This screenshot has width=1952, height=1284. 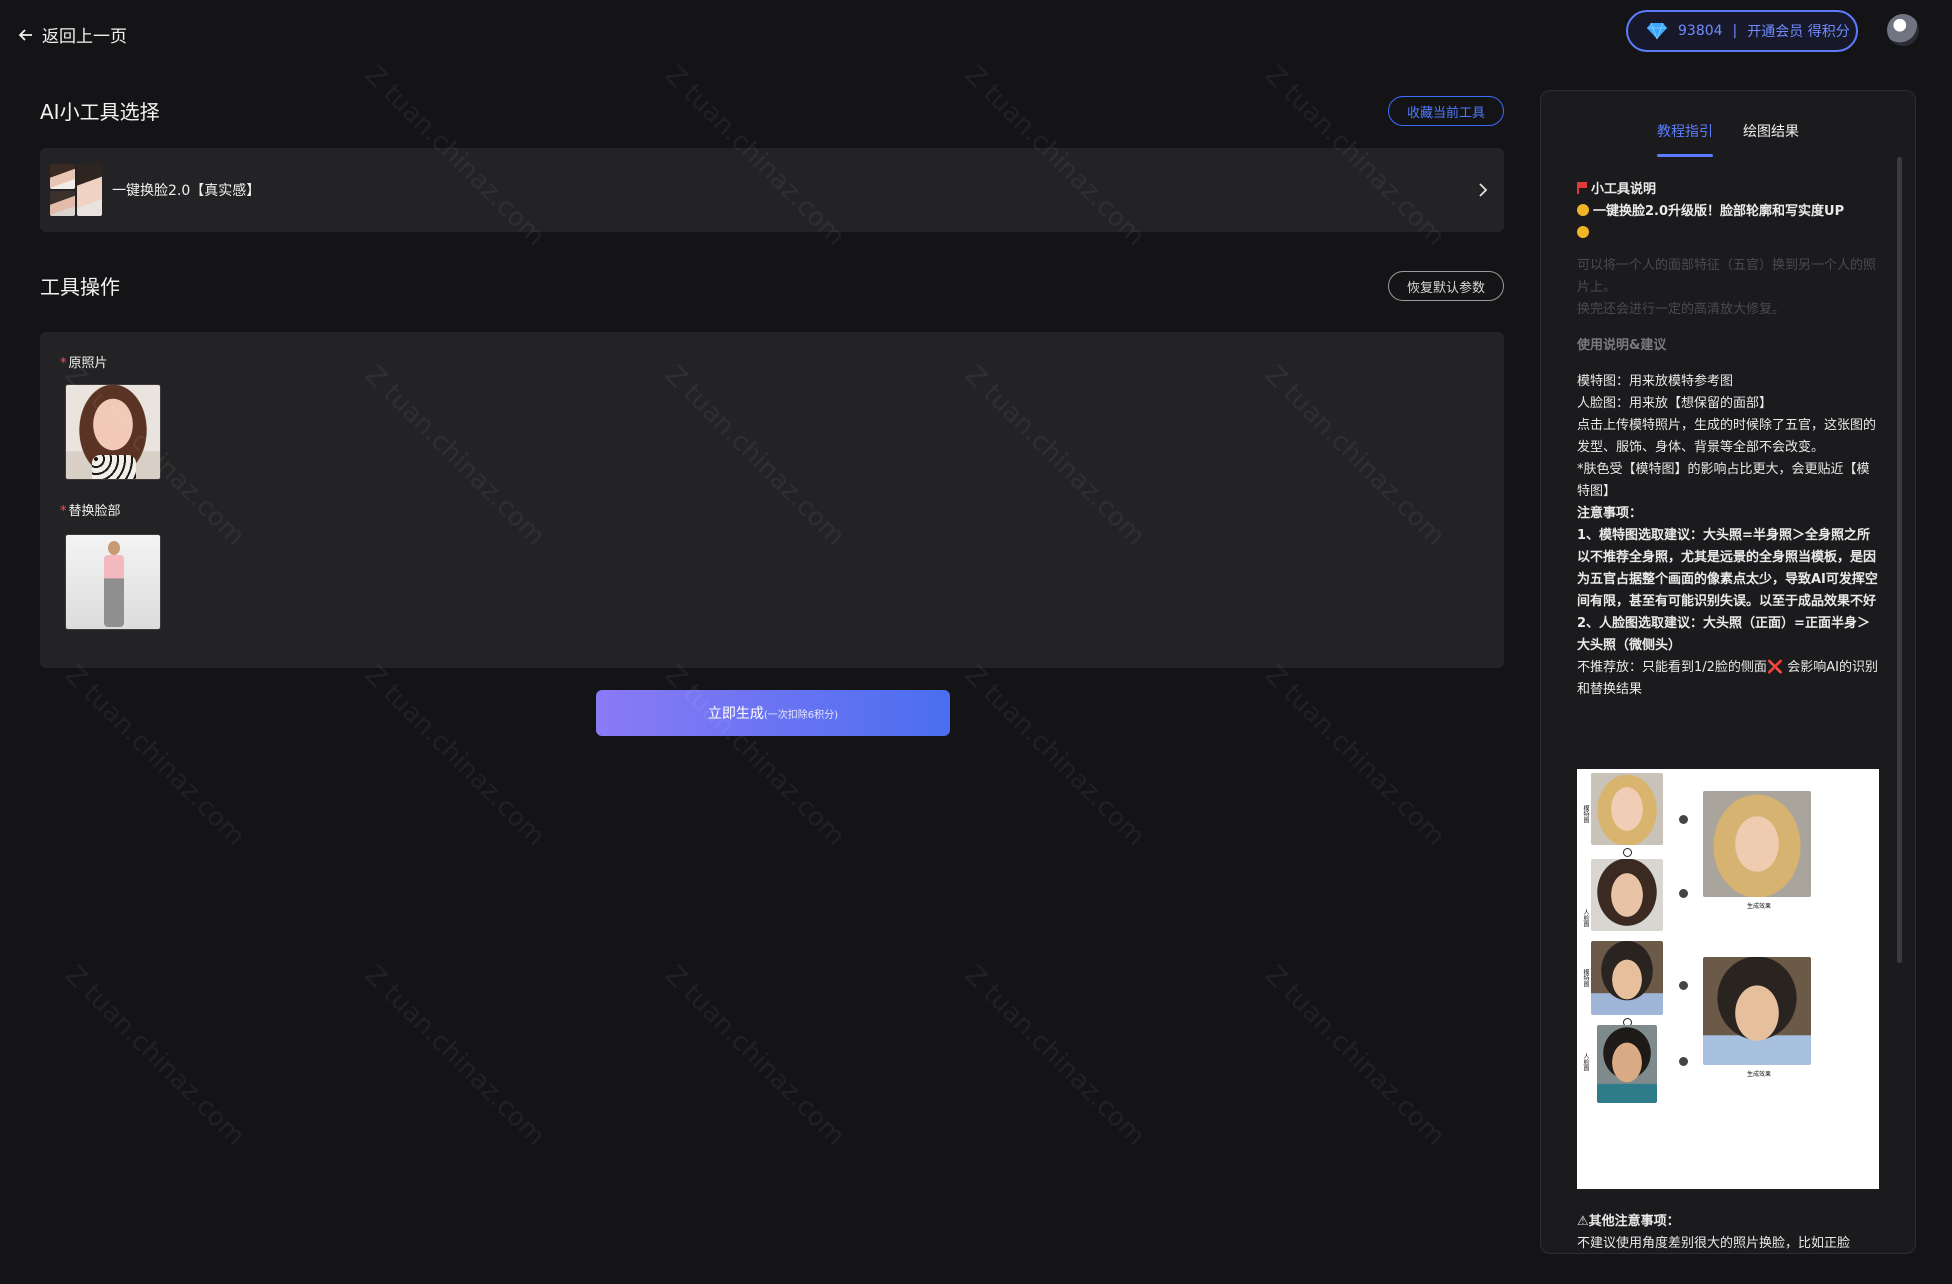 What do you see at coordinates (1483, 190) in the screenshot?
I see `chevron-right-icon` at bounding box center [1483, 190].